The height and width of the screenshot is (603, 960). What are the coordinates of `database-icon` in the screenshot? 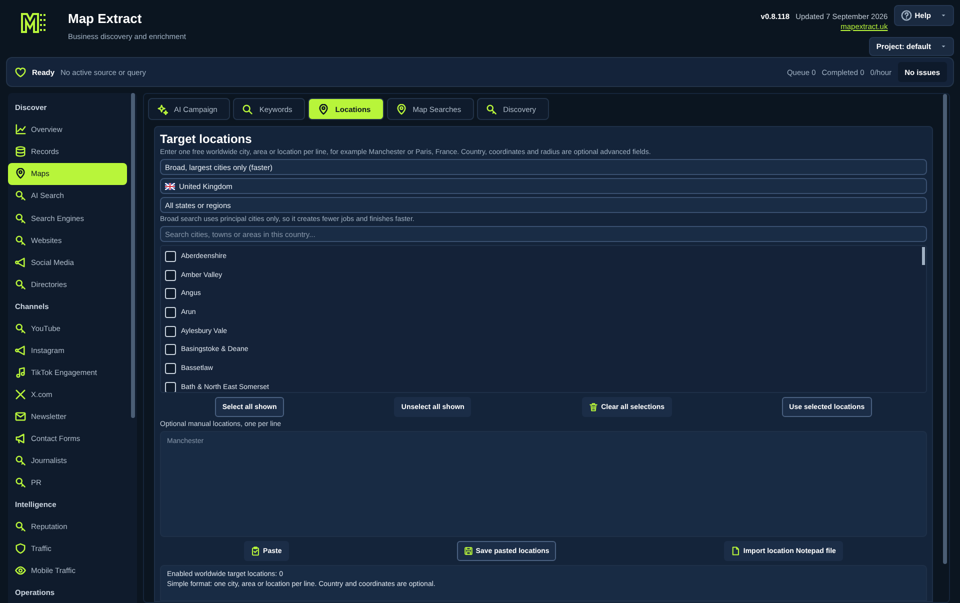 It's located at (20, 152).